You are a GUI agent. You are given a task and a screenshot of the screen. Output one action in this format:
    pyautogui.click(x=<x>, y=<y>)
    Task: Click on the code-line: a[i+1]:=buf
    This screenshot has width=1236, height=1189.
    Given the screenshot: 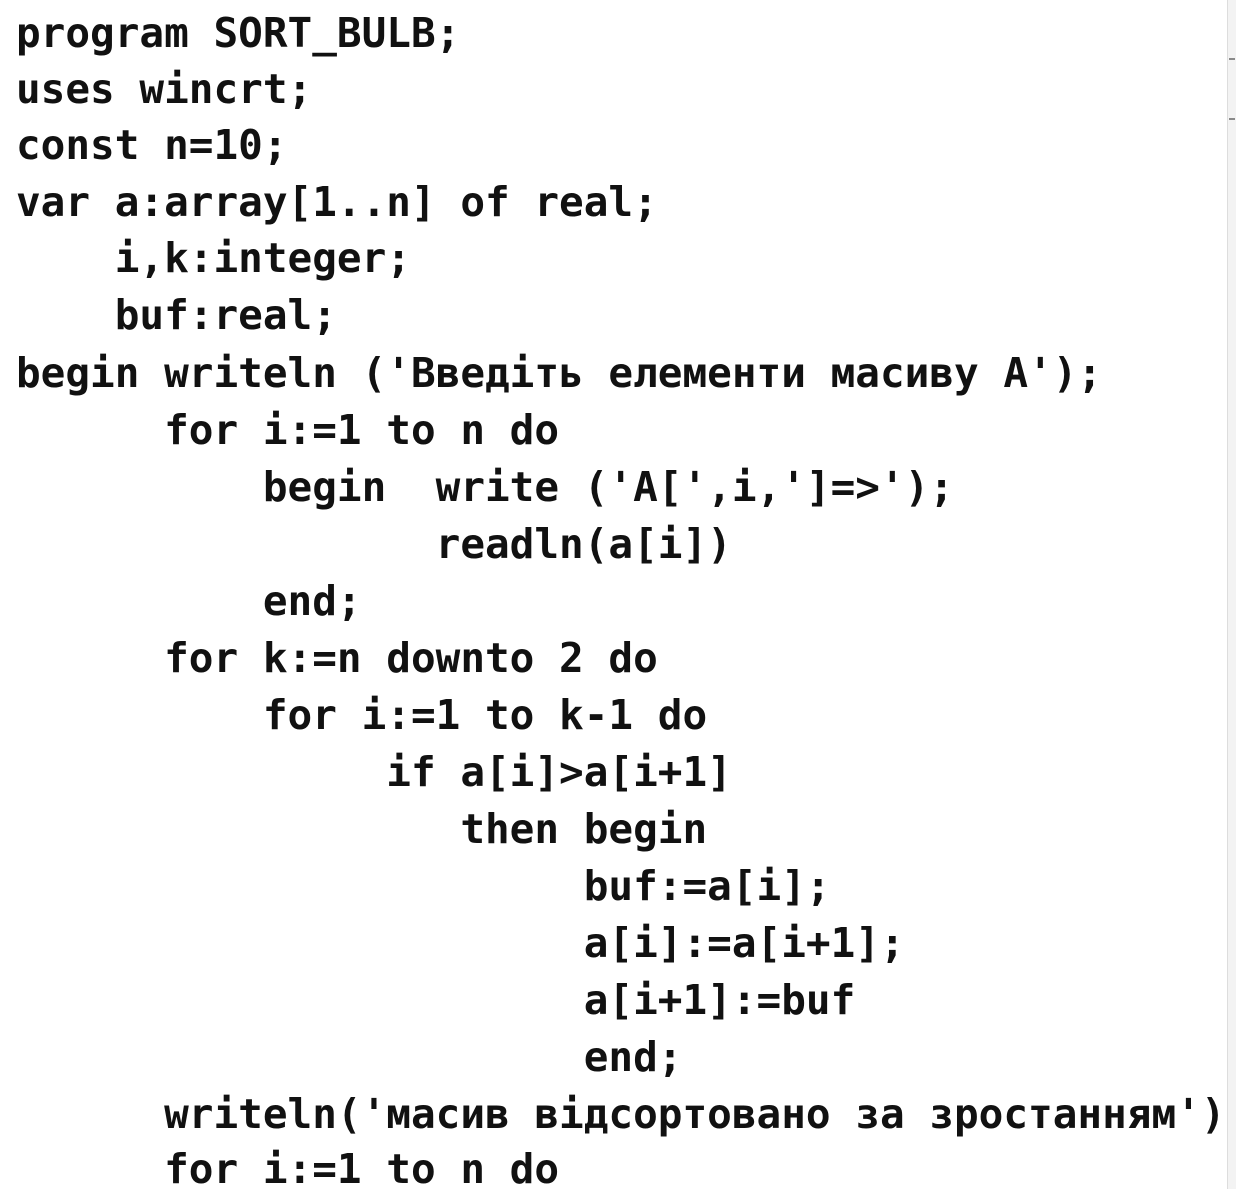 What is the action you would take?
    pyautogui.click(x=436, y=1000)
    